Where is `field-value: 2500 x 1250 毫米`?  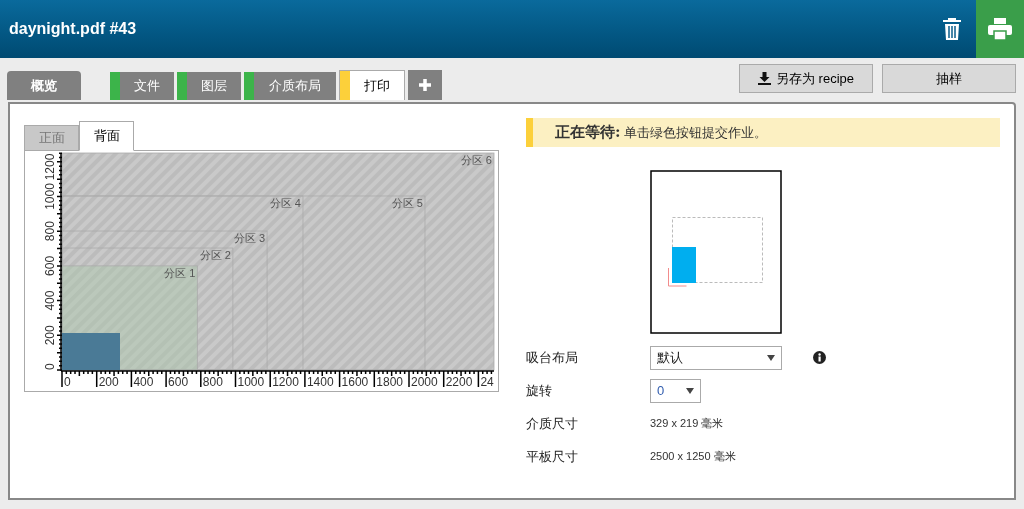 field-value: 2500 x 1250 毫米 is located at coordinates (693, 457).